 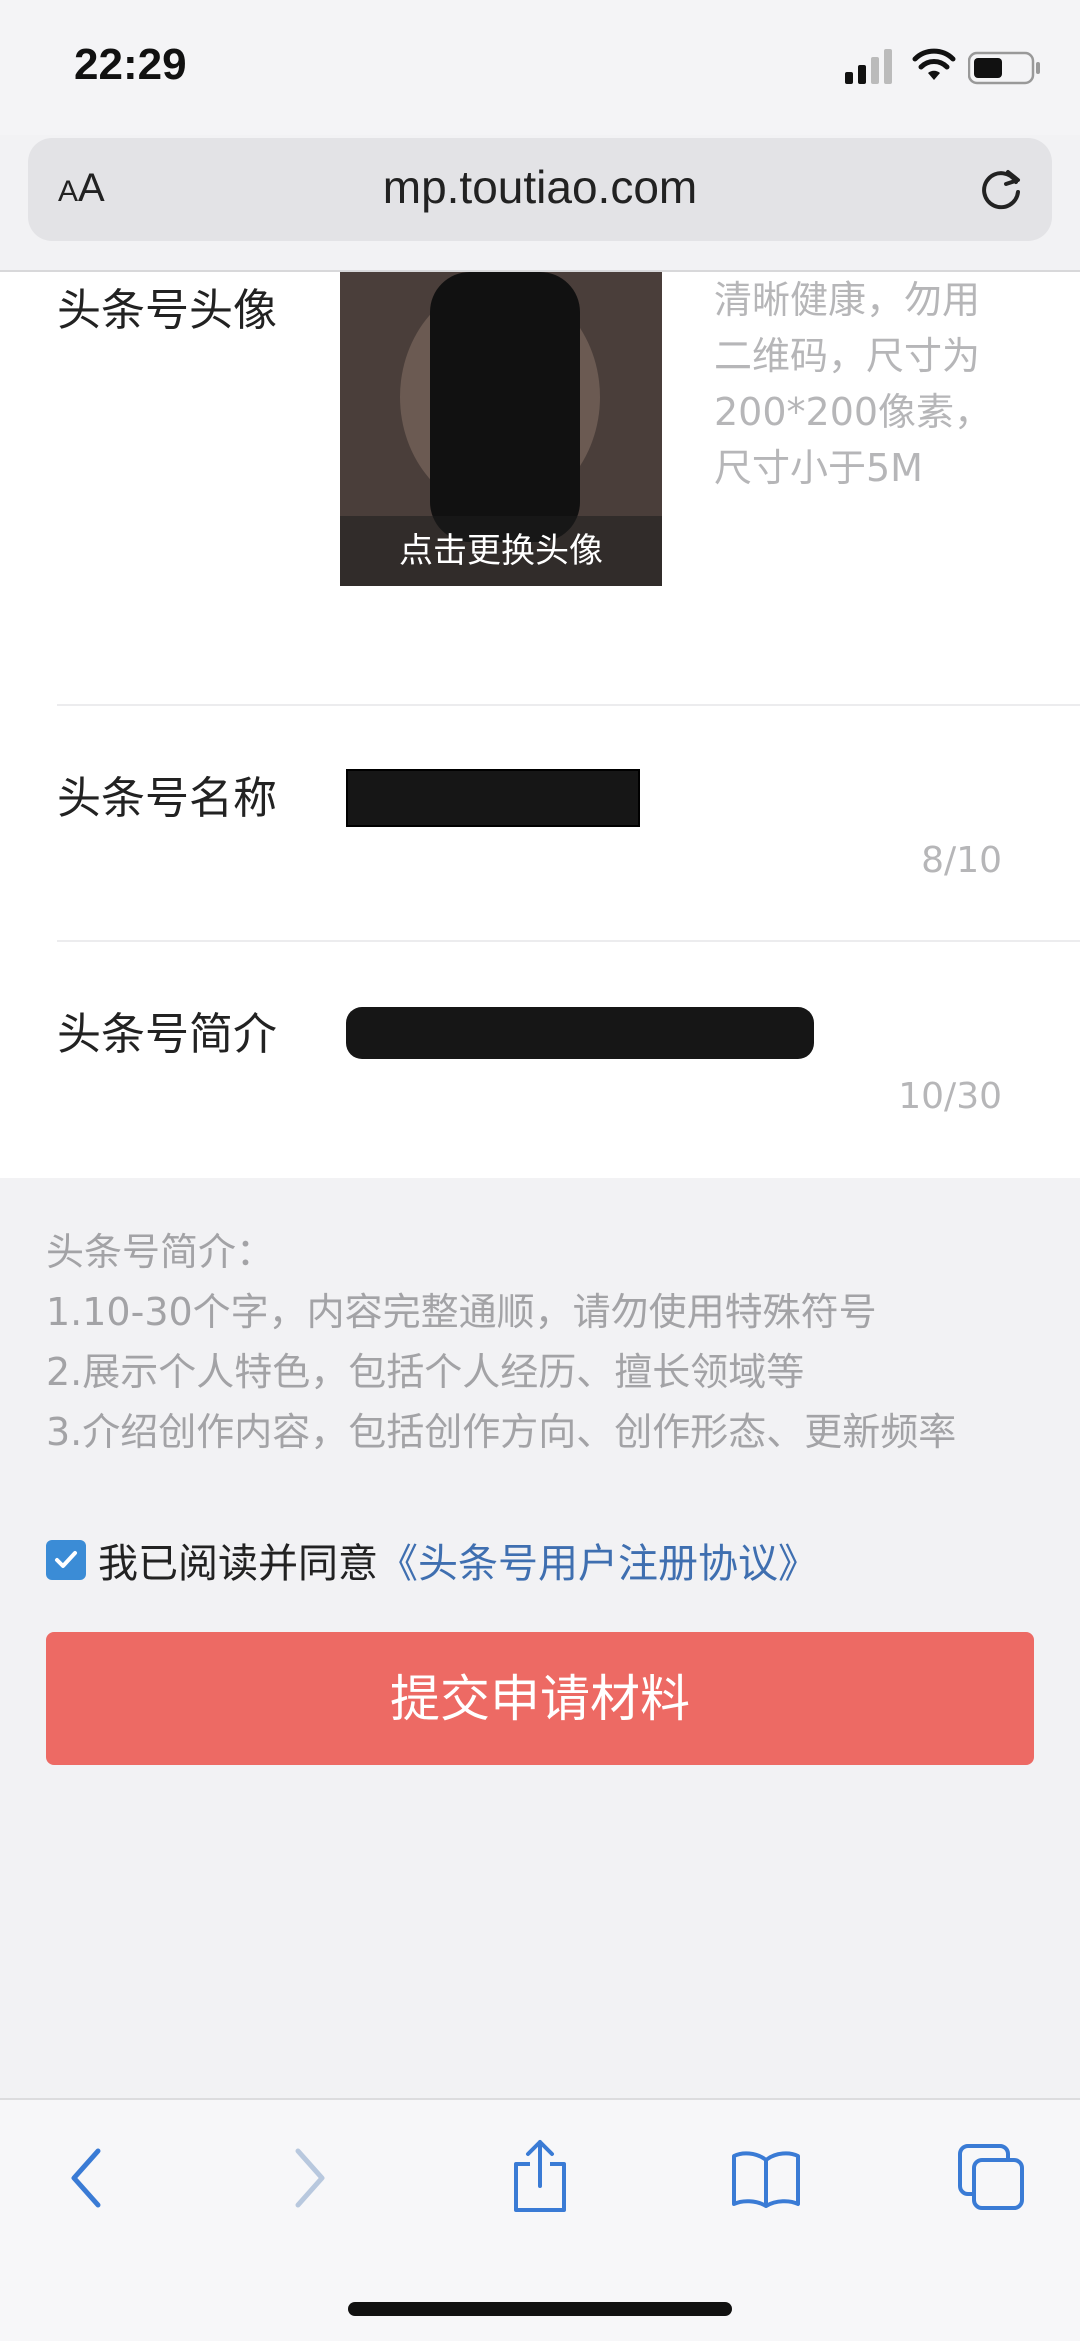 I want to click on agreement-row: 我已阅读并同意 《头条号用户注册协议》, so click(x=432, y=1561).